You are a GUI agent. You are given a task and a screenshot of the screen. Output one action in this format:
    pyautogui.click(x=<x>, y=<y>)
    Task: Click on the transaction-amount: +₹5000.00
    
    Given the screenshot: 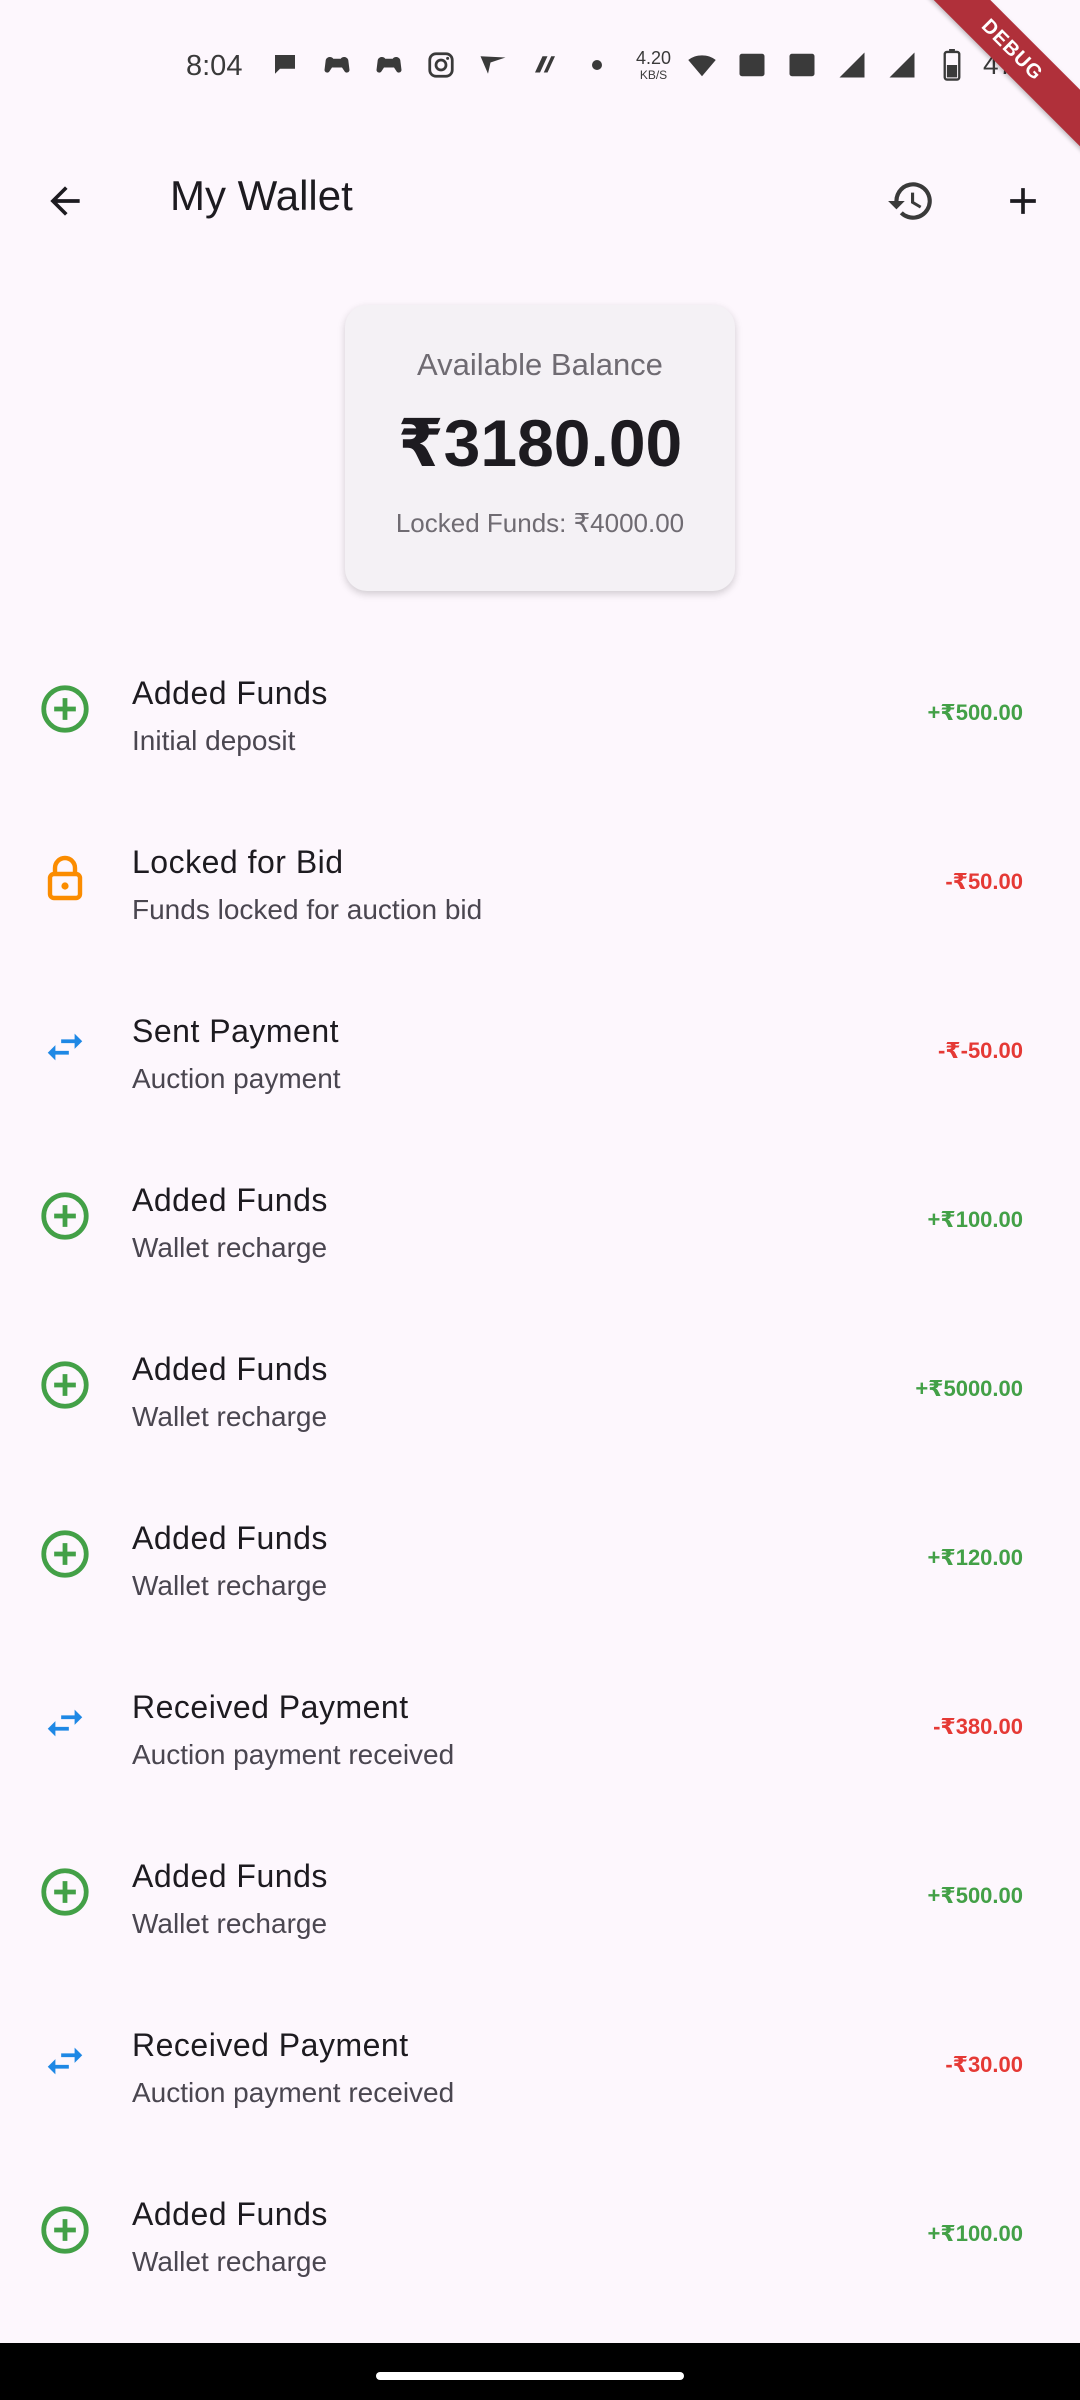 What is the action you would take?
    pyautogui.click(x=969, y=1388)
    